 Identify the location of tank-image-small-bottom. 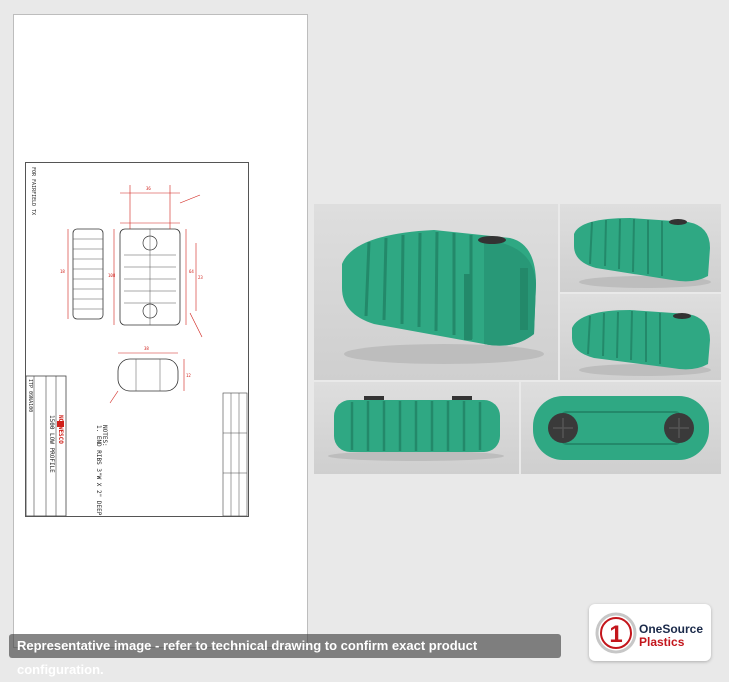
(641, 343).